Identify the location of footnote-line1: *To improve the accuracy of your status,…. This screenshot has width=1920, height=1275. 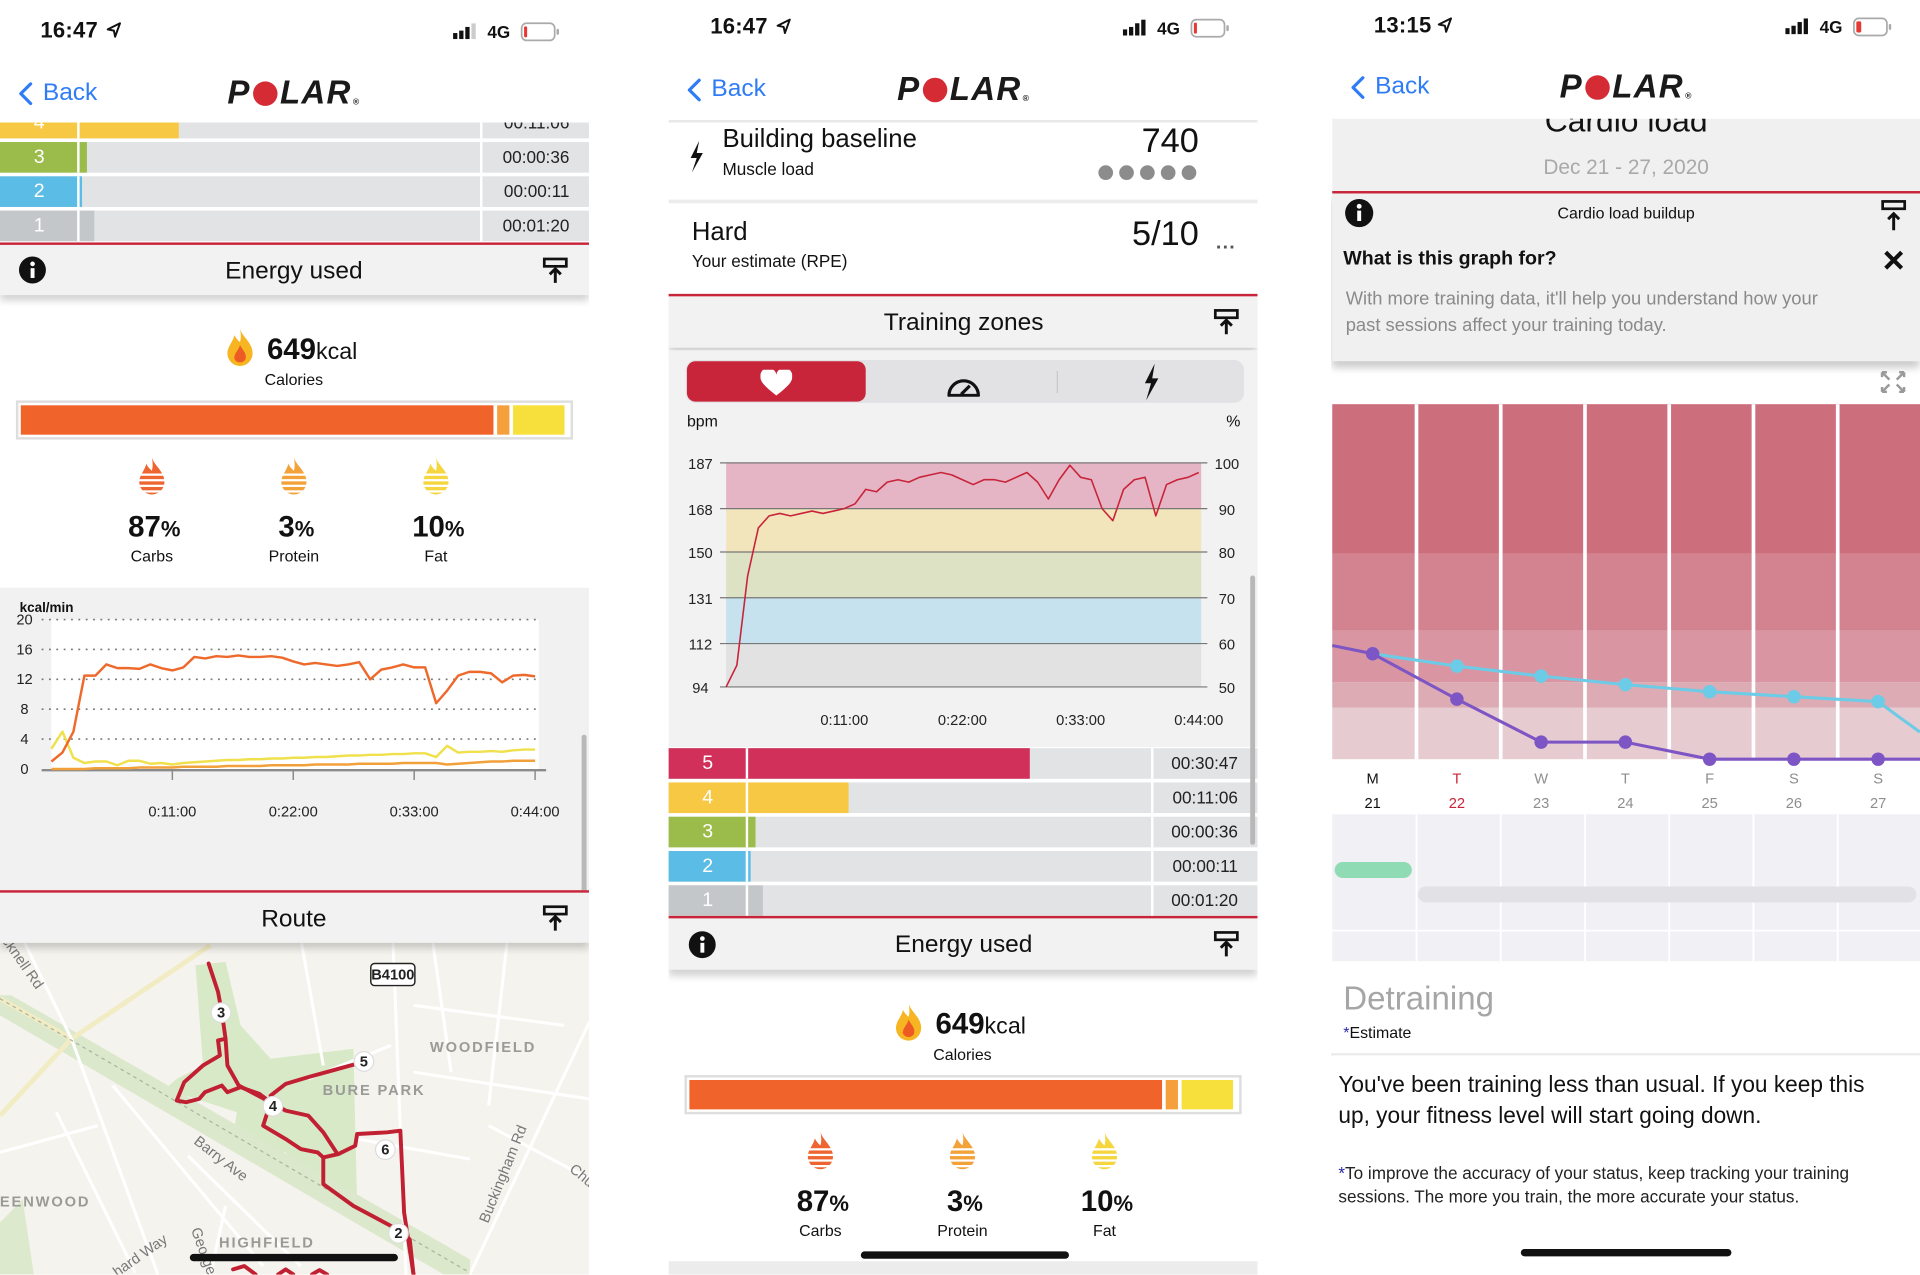
(1593, 1173).